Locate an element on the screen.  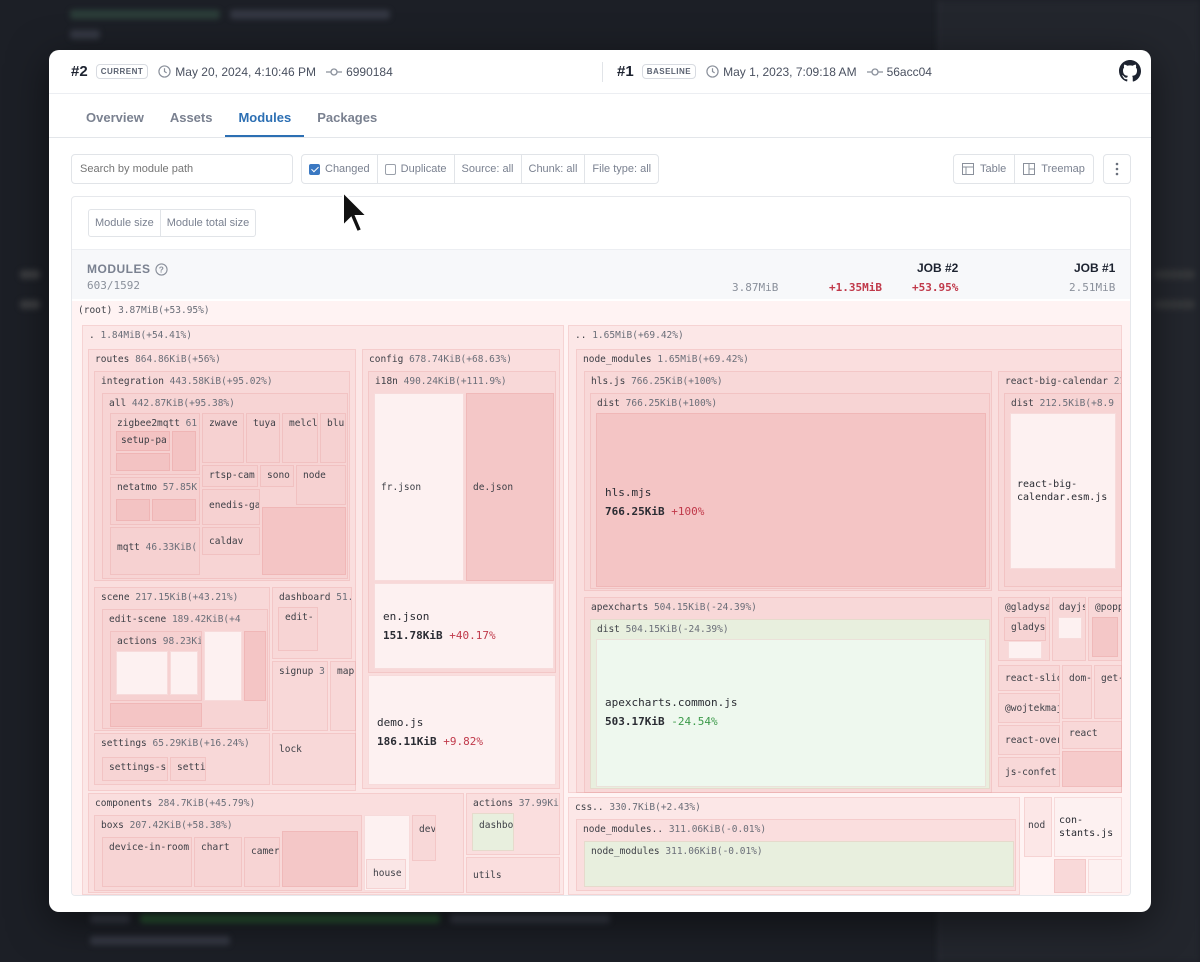
treemap-label: Treemap is located at coordinates (1063, 169).